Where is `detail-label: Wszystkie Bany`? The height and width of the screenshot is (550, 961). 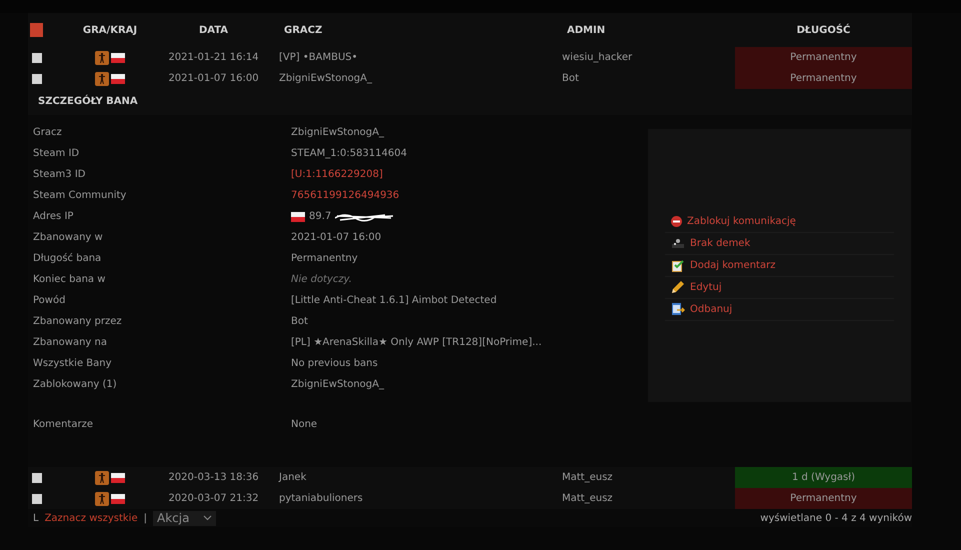
detail-label: Wszystkie Bany is located at coordinates (72, 363).